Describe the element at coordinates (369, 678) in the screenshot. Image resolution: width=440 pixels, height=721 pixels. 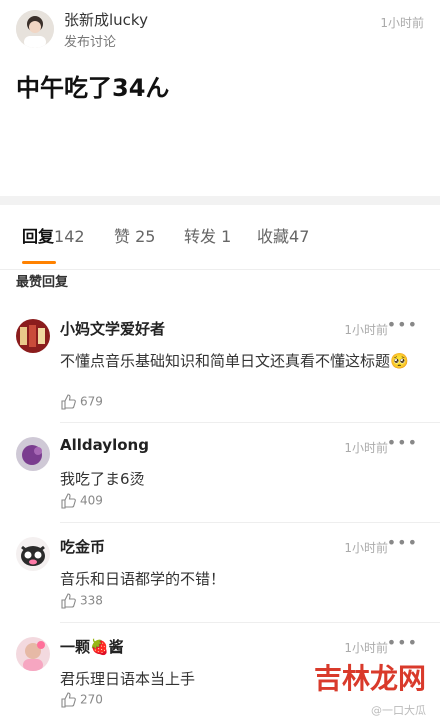
I see `site-watermark: 吉林龙网` at that location.